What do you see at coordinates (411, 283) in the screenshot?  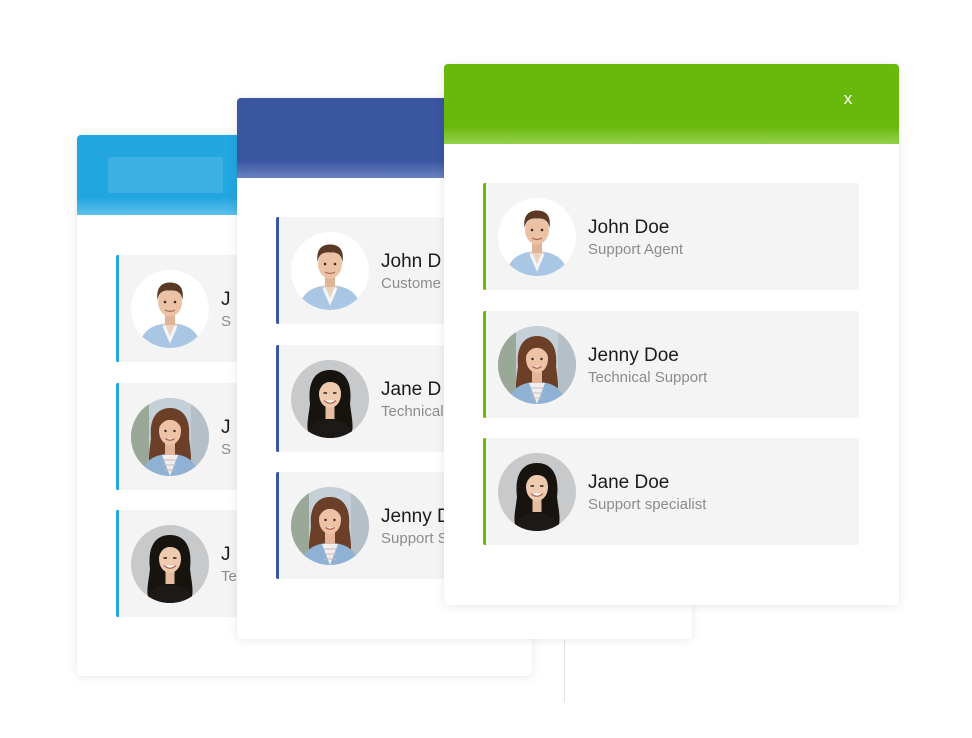 I see `agent-role: Custome` at bounding box center [411, 283].